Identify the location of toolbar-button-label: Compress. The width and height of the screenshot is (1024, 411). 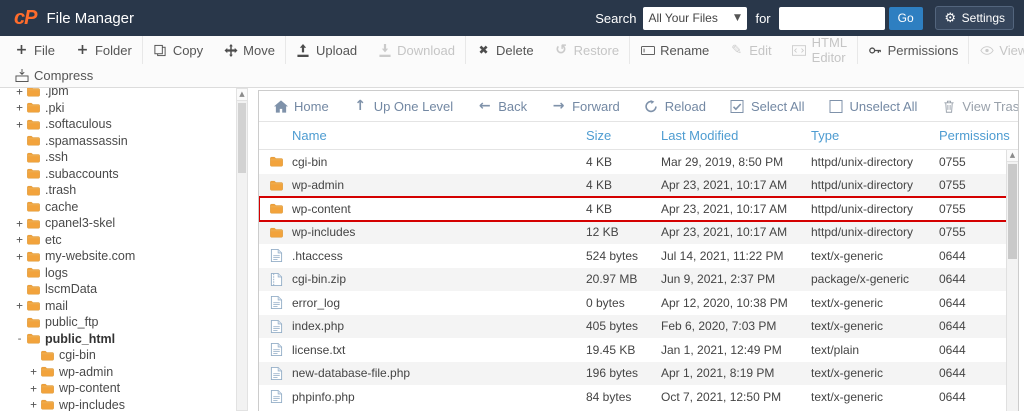
(64, 75).